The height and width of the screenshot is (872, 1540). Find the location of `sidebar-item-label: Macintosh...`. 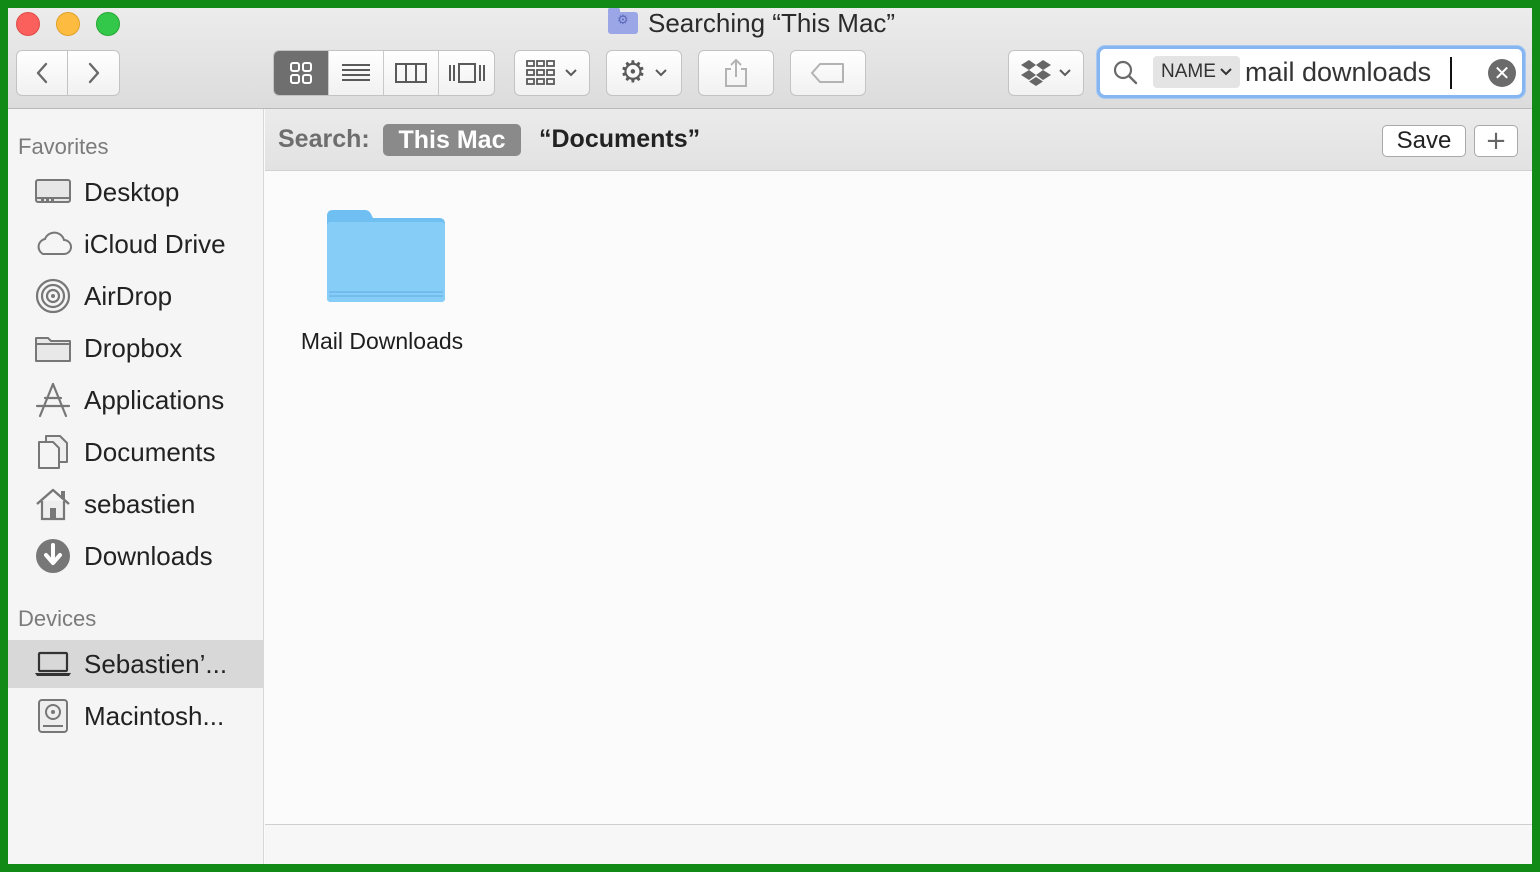

sidebar-item-label: Macintosh... is located at coordinates (154, 715).